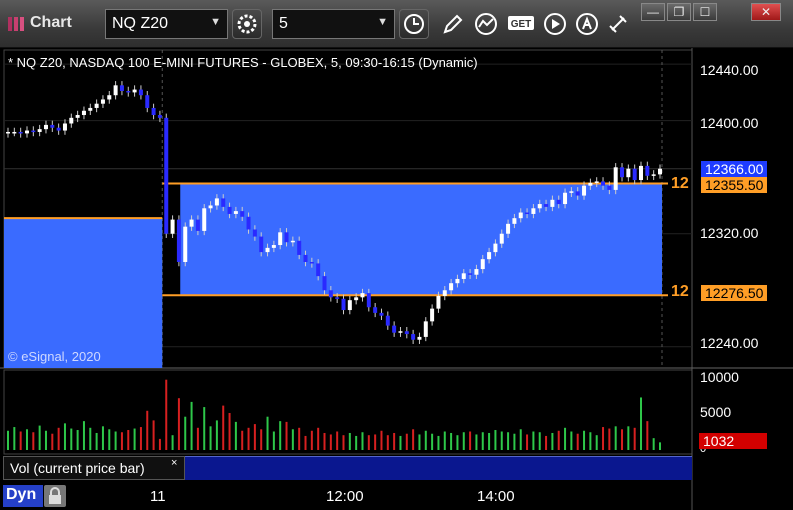  What do you see at coordinates (16, 24) in the screenshot?
I see `chart-app-icon` at bounding box center [16, 24].